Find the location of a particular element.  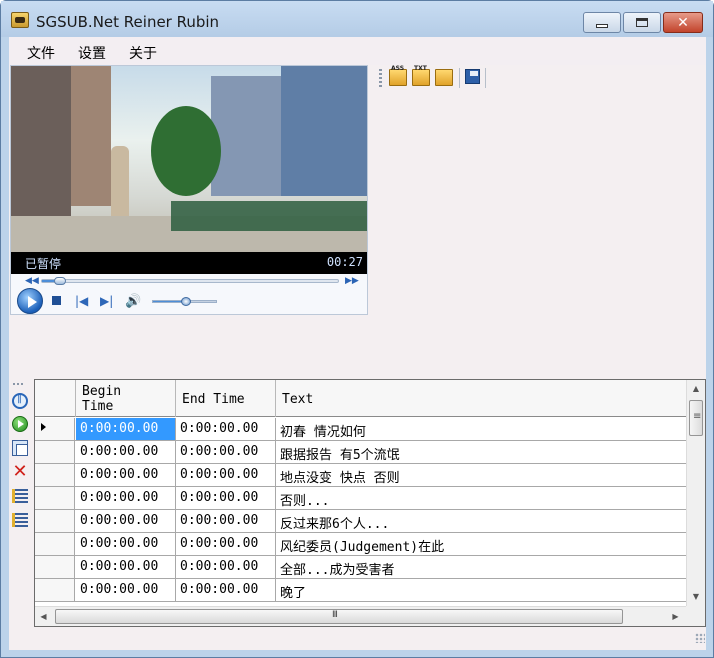

grid-header: Begin Time End Time Text is located at coordinates (360, 398).